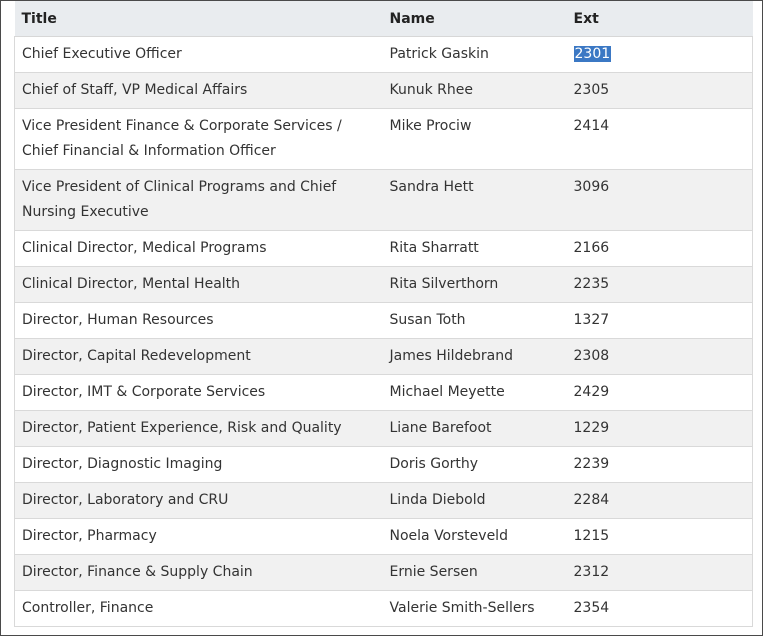  Describe the element at coordinates (474, 356) in the screenshot. I see `cell-name: James Hildebrand` at that location.